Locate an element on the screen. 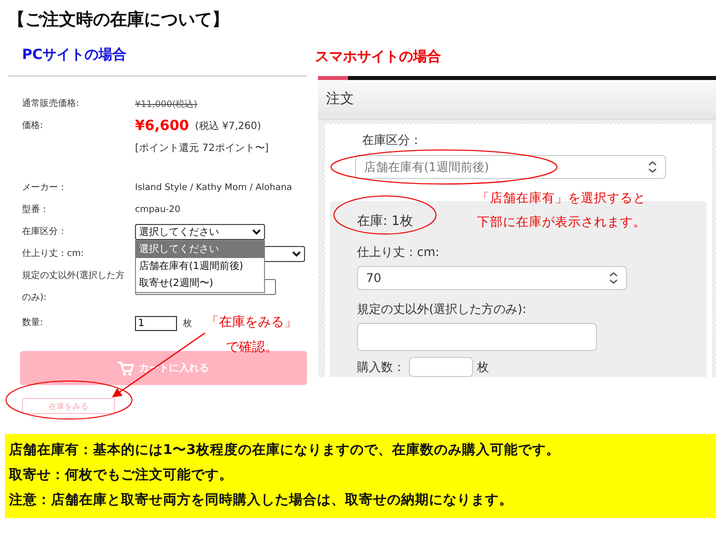  field-label: 価格: is located at coordinates (33, 126).